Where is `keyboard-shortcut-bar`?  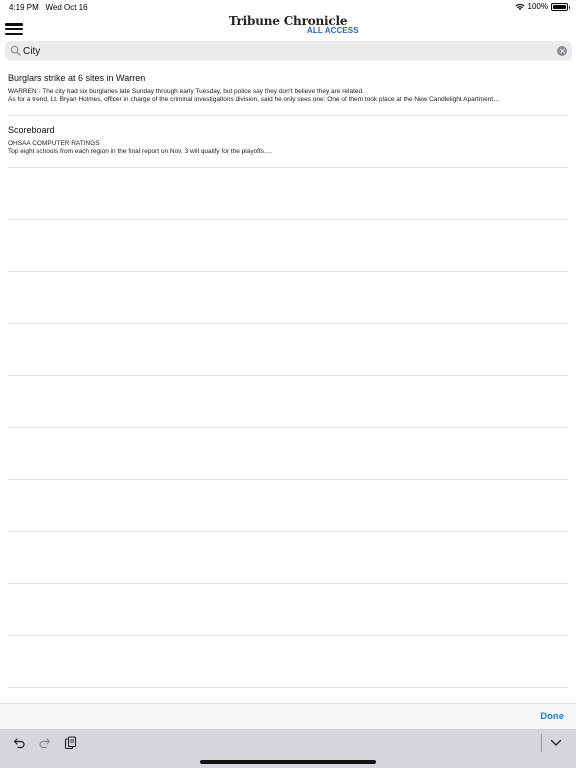 keyboard-shortcut-bar is located at coordinates (288, 748).